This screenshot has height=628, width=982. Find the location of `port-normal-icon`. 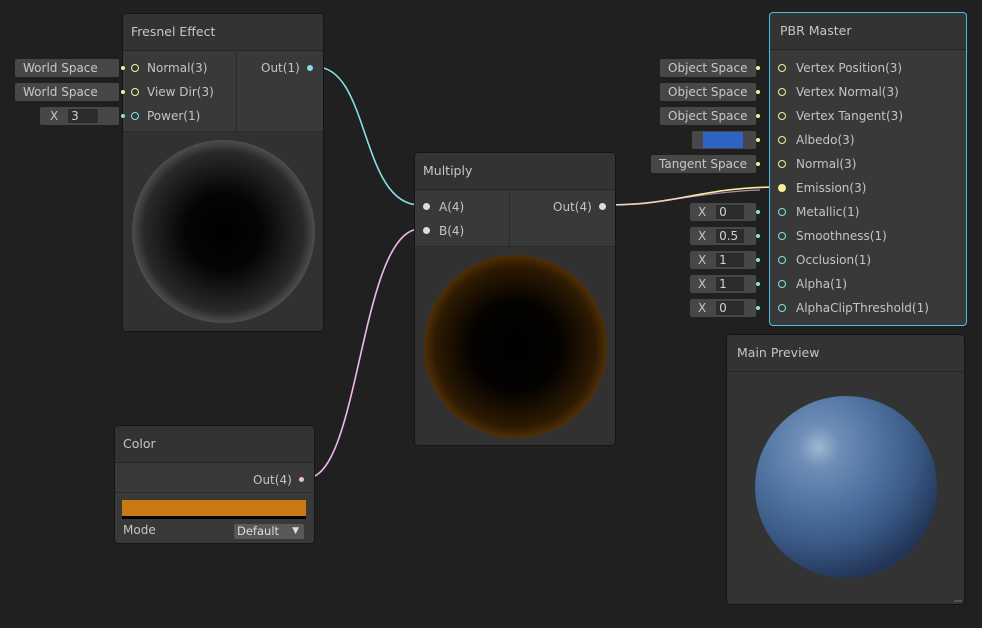

port-normal-icon is located at coordinates (135, 68).